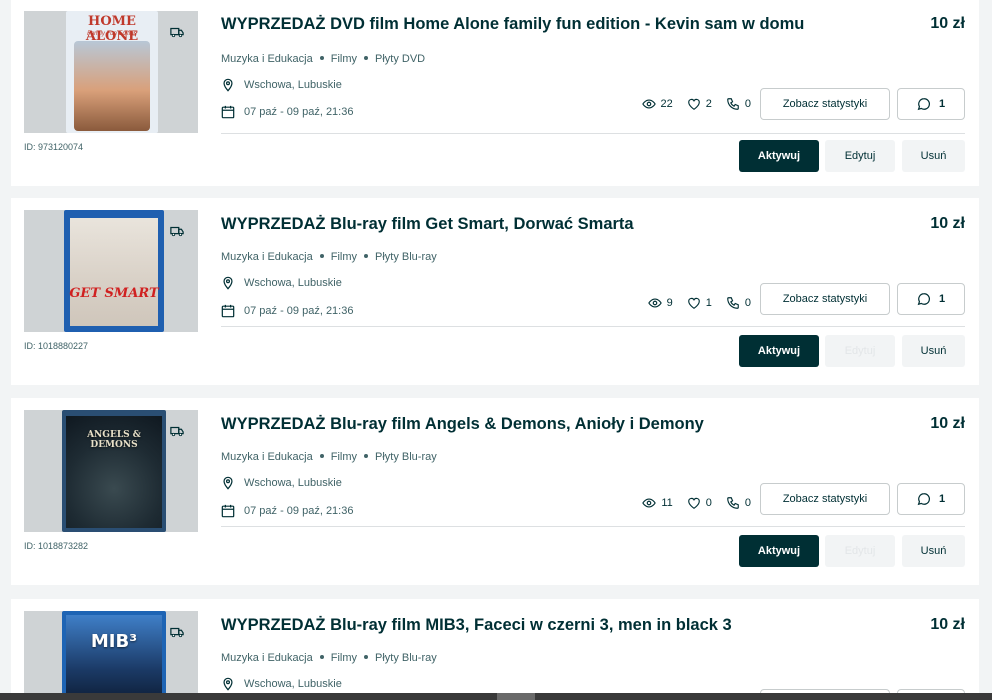  Describe the element at coordinates (708, 303) in the screenshot. I see `likes-count: 1` at that location.